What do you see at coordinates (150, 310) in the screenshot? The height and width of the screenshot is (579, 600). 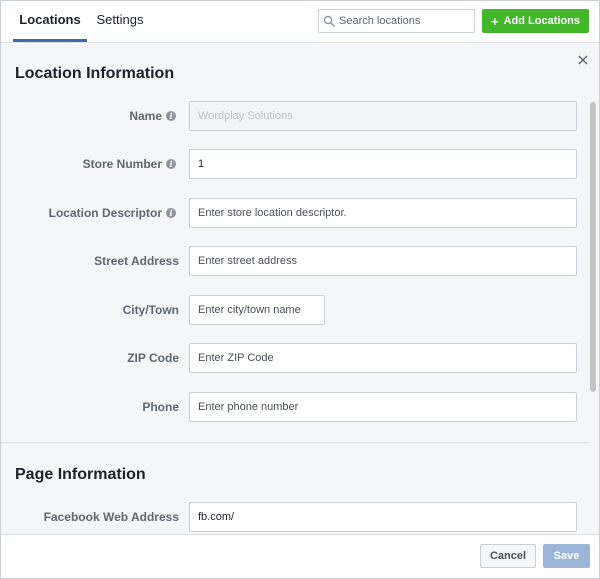 I see `city-town-label: City/Town` at bounding box center [150, 310].